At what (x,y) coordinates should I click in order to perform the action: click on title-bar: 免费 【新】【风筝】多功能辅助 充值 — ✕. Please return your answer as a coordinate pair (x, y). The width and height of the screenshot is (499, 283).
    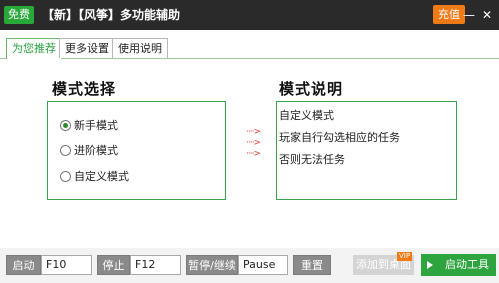
    Looking at the image, I should click on (249, 15).